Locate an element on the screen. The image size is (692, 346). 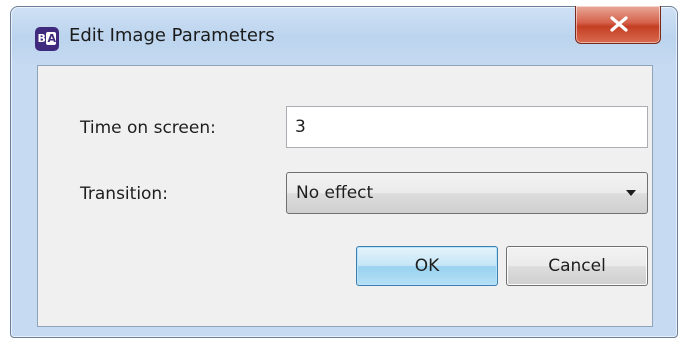
transition-select: No effect is located at coordinates (467, 193).